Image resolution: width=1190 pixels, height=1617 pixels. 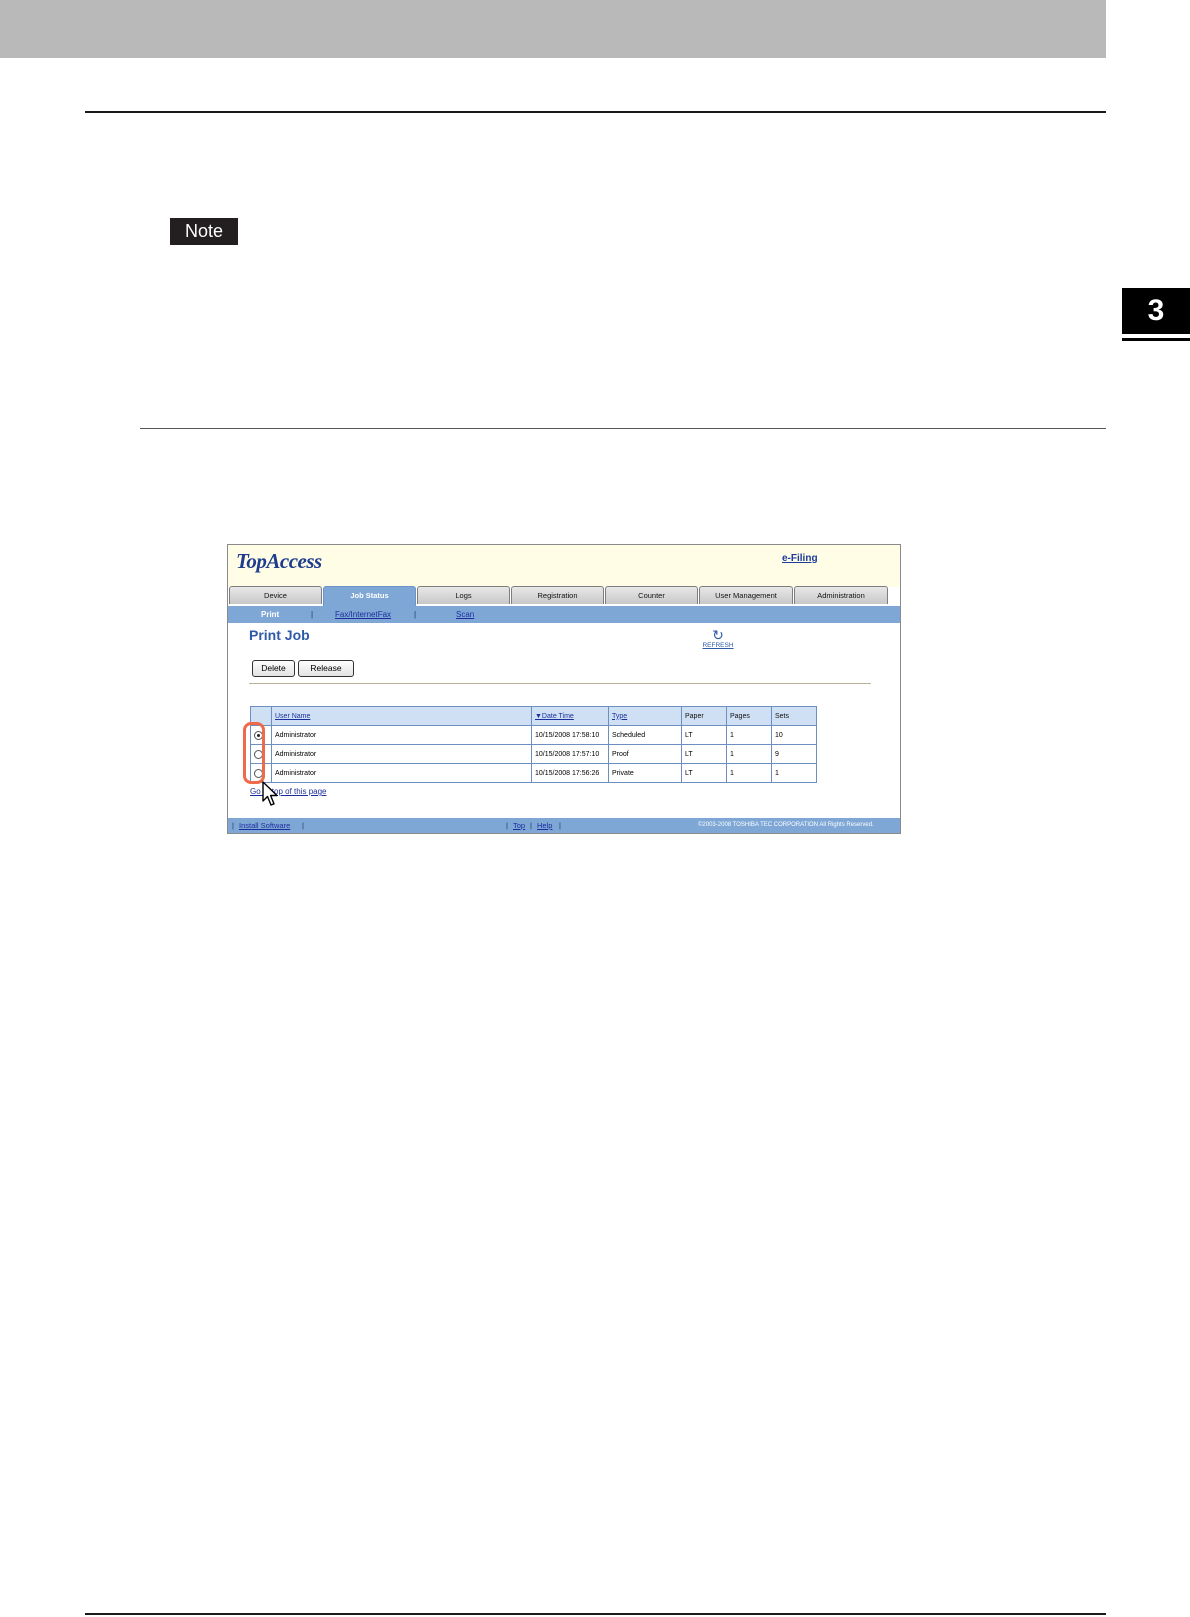 What do you see at coordinates (519, 825) in the screenshot?
I see `footer-top-link: Top` at bounding box center [519, 825].